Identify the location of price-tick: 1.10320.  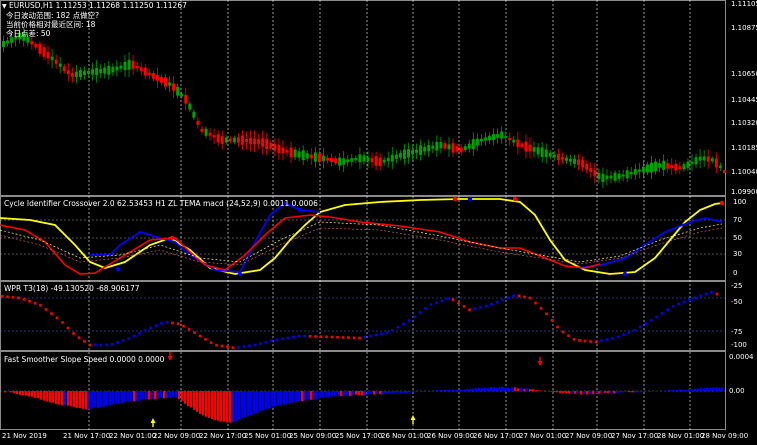
(744, 123).